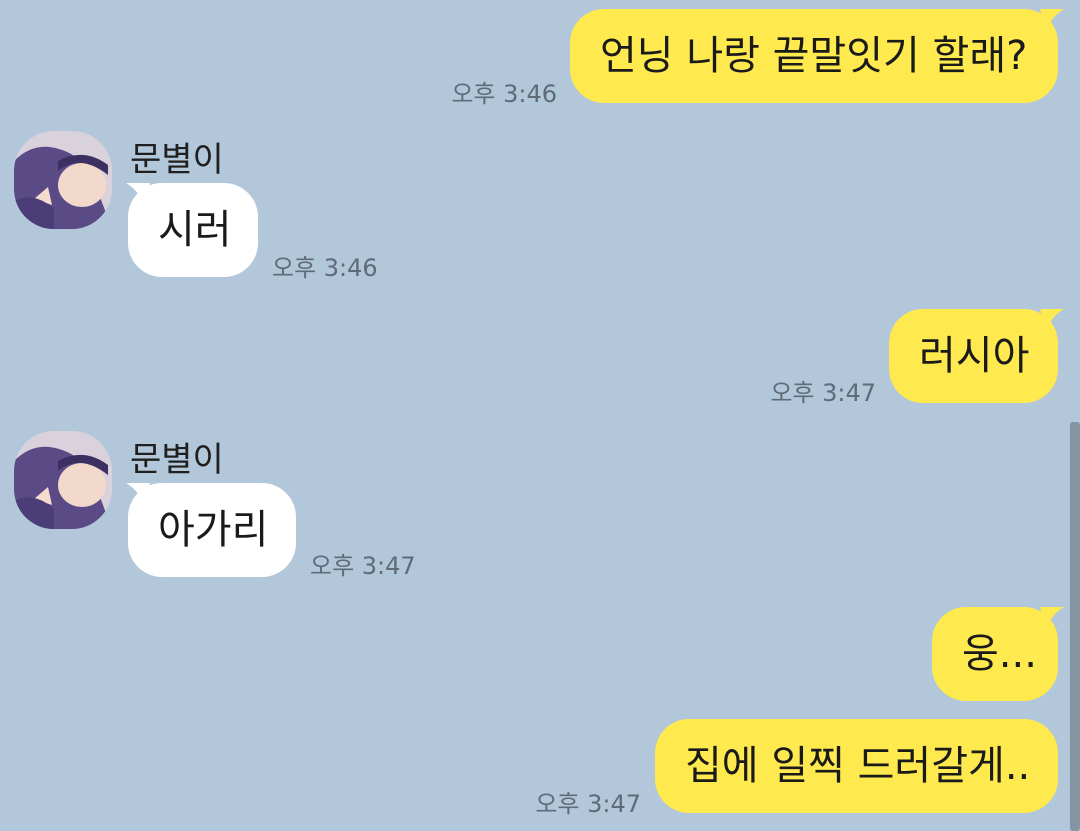 Image resolution: width=1080 pixels, height=831 pixels. I want to click on my-message-bubble: 언닝 나랑 끝말잇기 할래?, so click(814, 56).